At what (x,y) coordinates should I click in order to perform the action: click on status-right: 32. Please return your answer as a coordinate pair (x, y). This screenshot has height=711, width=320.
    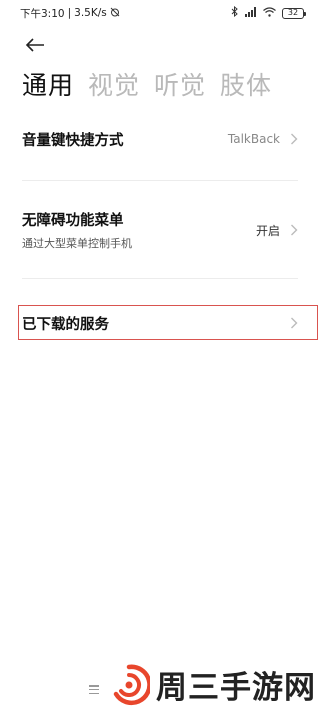
    Looking at the image, I should click on (268, 12).